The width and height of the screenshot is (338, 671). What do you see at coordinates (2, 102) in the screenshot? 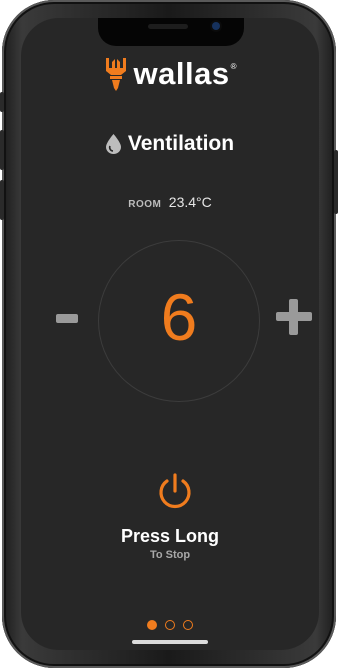
I see `mute-switch` at bounding box center [2, 102].